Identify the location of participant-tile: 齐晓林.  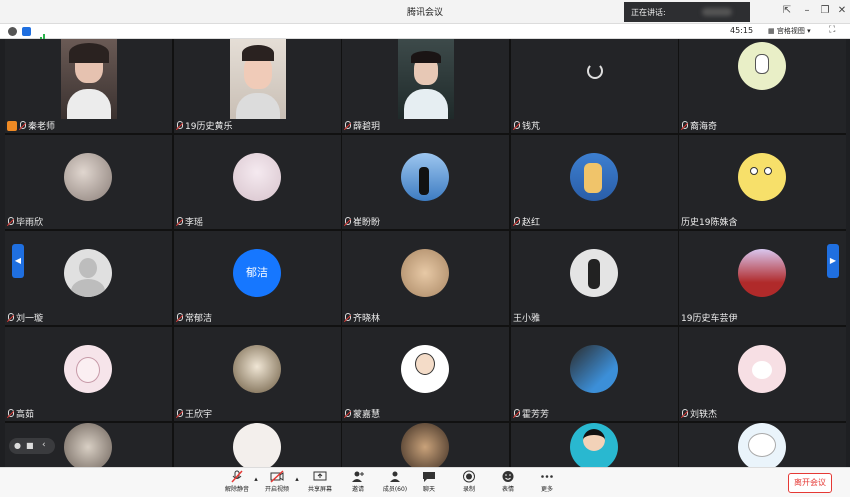
(425, 278).